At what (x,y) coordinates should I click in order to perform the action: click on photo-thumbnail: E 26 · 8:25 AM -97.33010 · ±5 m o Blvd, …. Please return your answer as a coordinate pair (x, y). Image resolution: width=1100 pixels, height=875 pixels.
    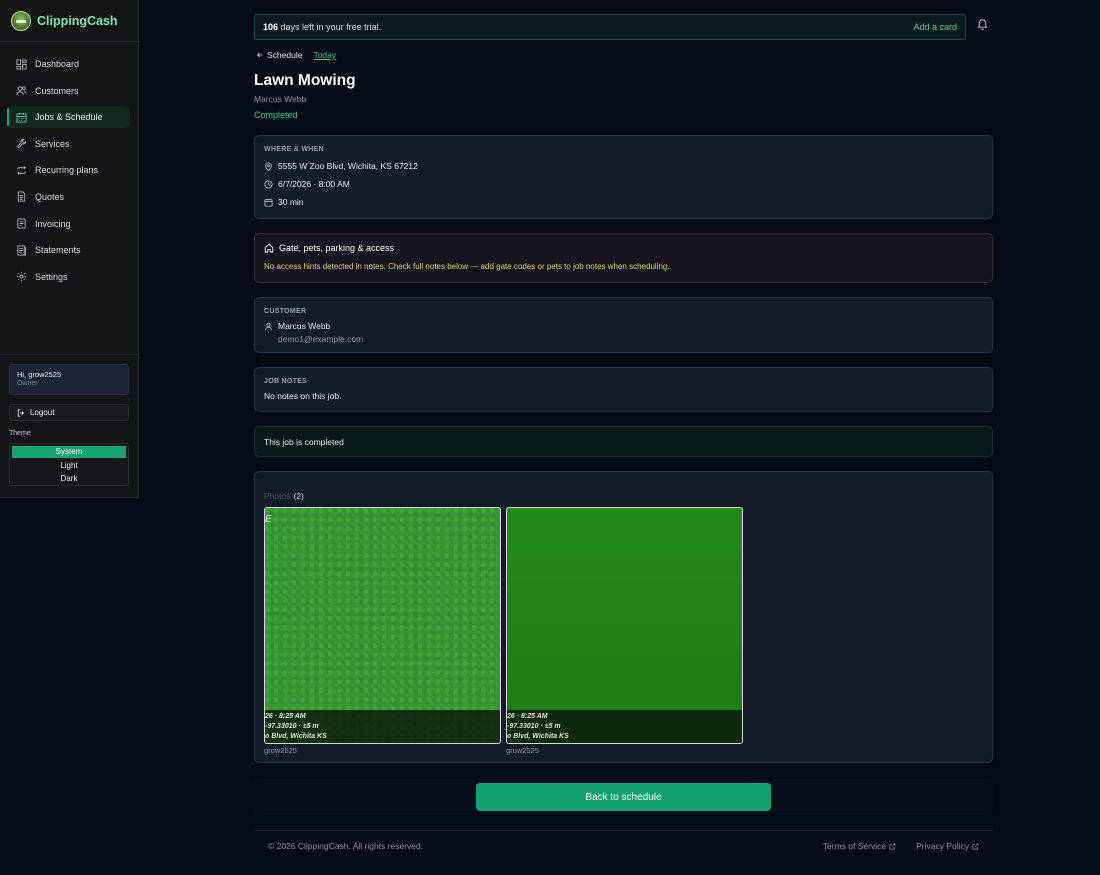
    Looking at the image, I should click on (382, 625).